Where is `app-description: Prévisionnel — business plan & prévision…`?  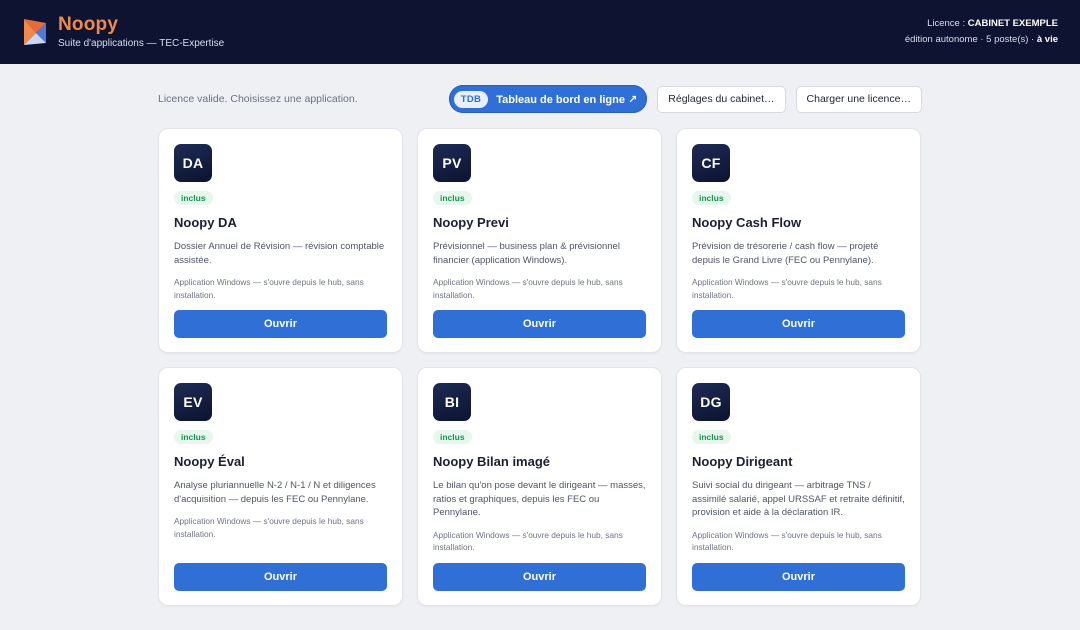 app-description: Prévisionnel — business plan & prévision… is located at coordinates (526, 253).